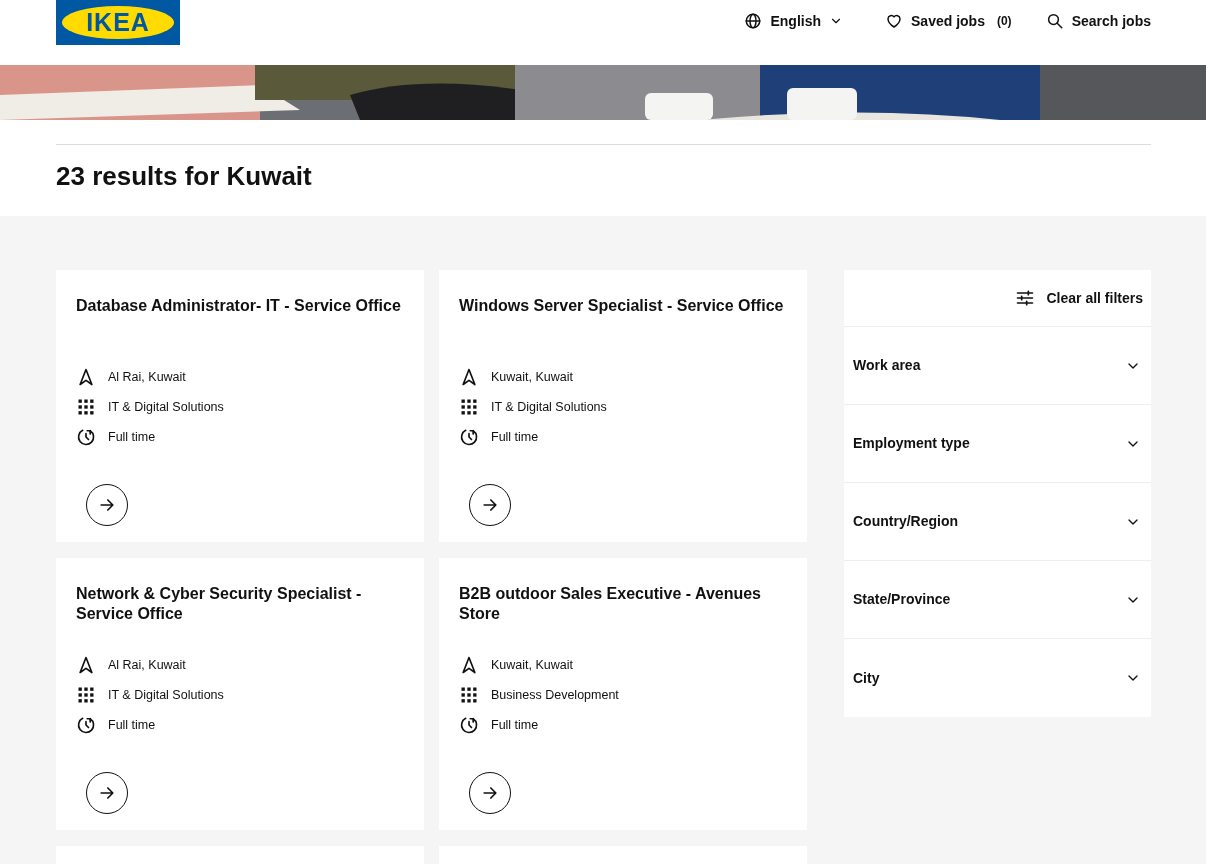 The image size is (1206, 864). What do you see at coordinates (1054, 21) in the screenshot?
I see `search-icon` at bounding box center [1054, 21].